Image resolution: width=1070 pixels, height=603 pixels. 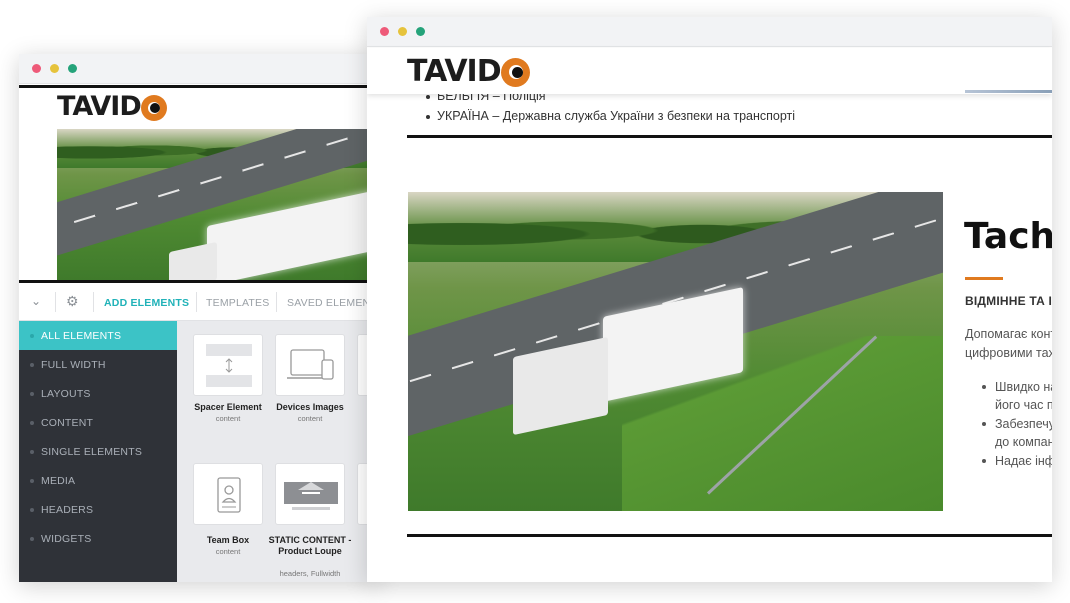 I want to click on header-image-edge, so click(x=1008, y=91).